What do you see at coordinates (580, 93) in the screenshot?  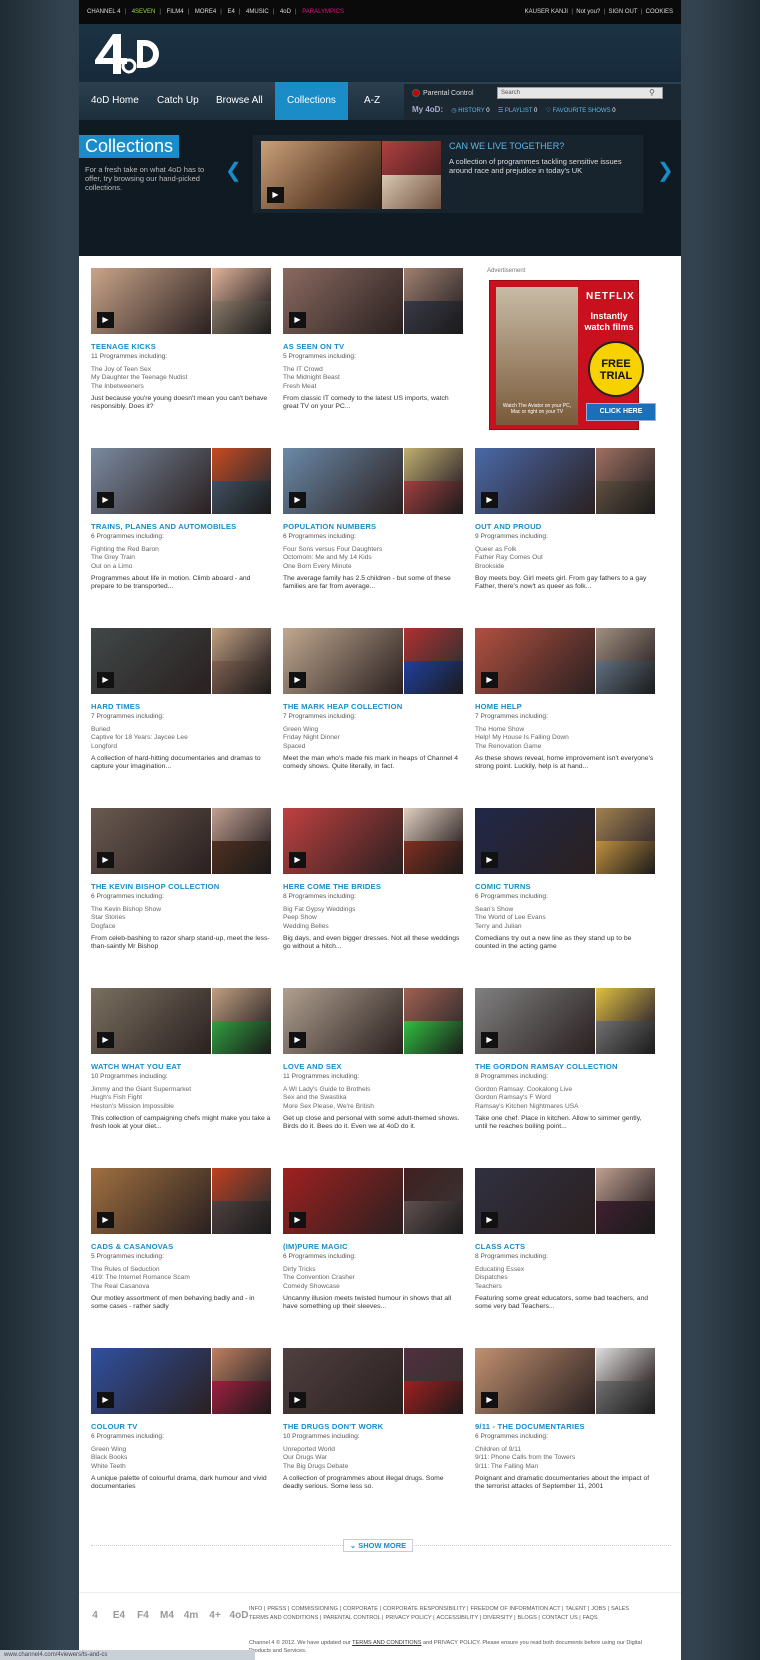 I see `search-input: Search` at bounding box center [580, 93].